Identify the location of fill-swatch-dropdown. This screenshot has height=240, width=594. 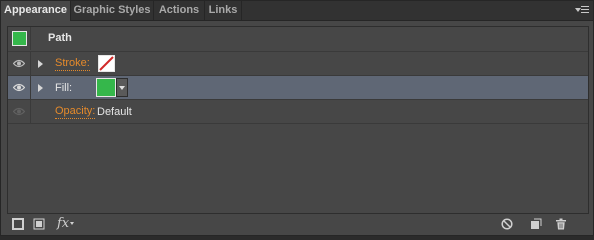
(122, 87).